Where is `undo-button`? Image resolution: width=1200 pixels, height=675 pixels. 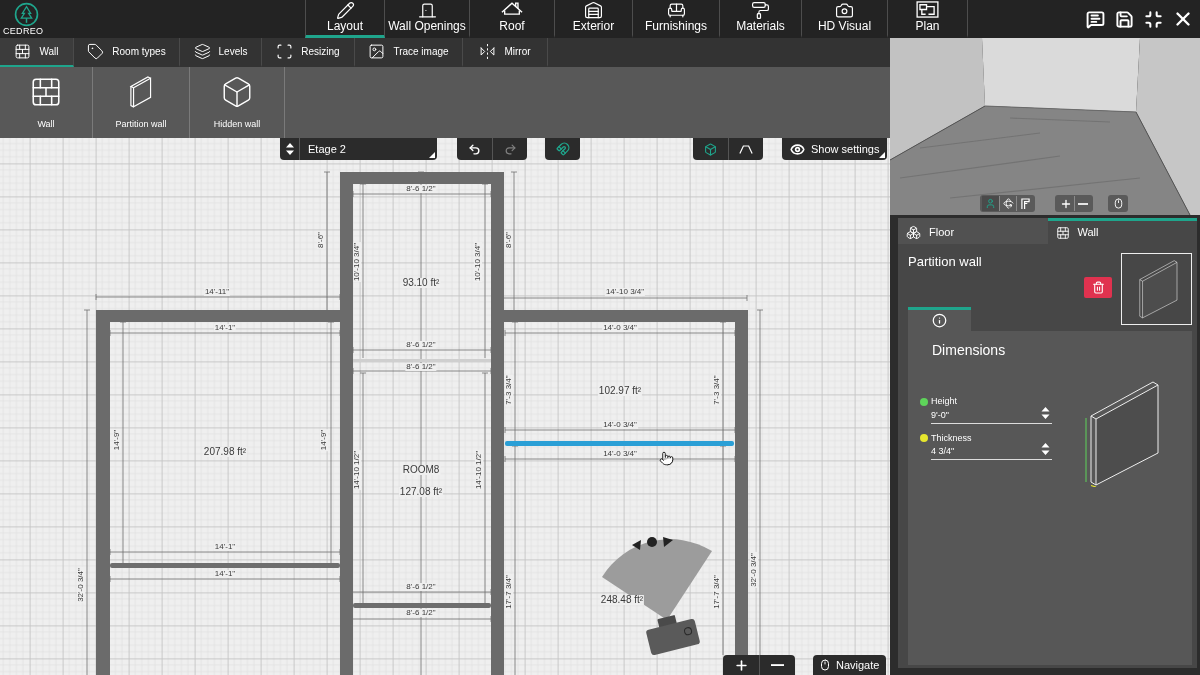 undo-button is located at coordinates (474, 149).